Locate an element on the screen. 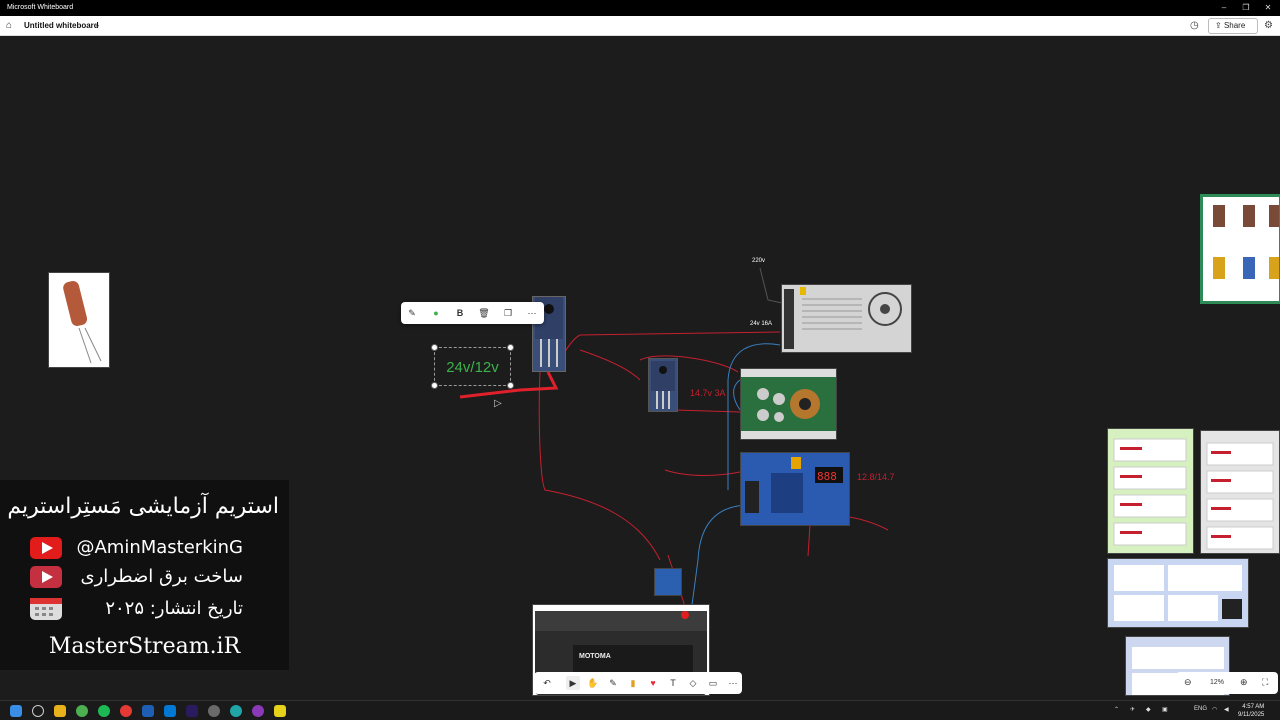  overlay-date: تاریخ انتشار: ۲۰۲۵ is located at coordinates (174, 608).